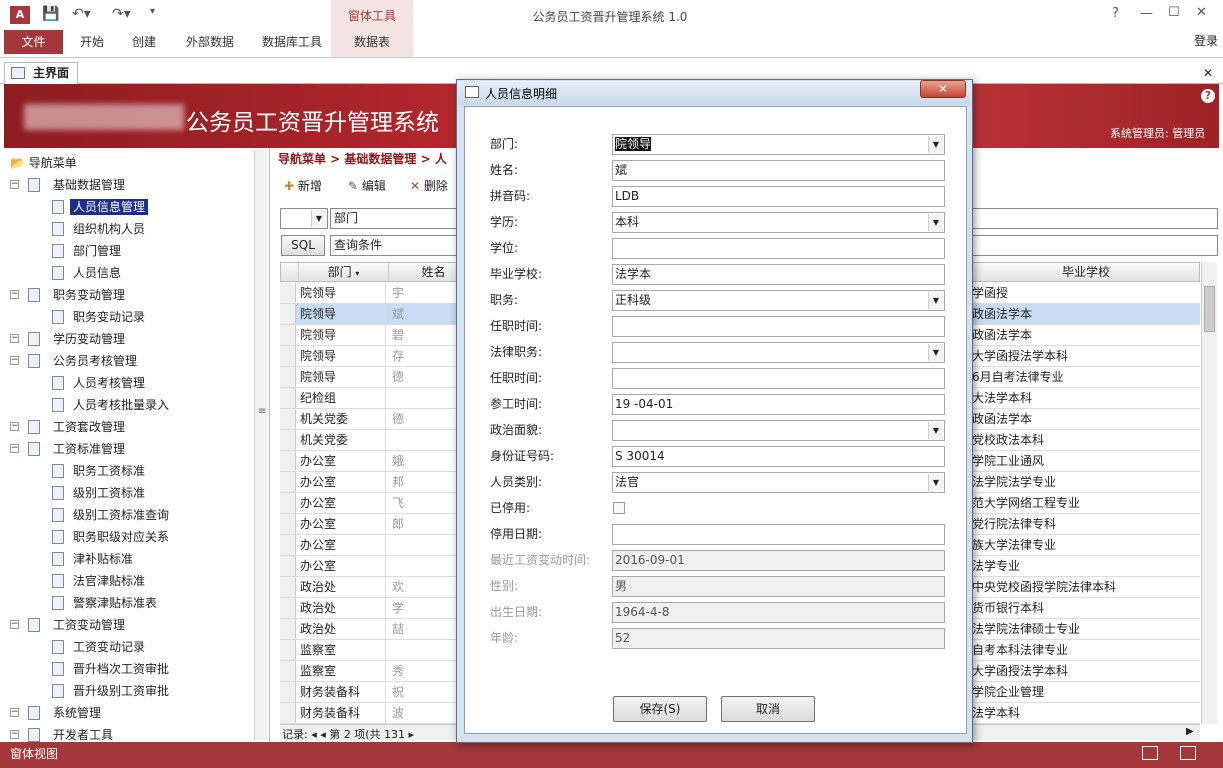 The width and height of the screenshot is (1223, 768). What do you see at coordinates (1085, 398) in the screenshot?
I see `cell-school: 大法学本科` at bounding box center [1085, 398].